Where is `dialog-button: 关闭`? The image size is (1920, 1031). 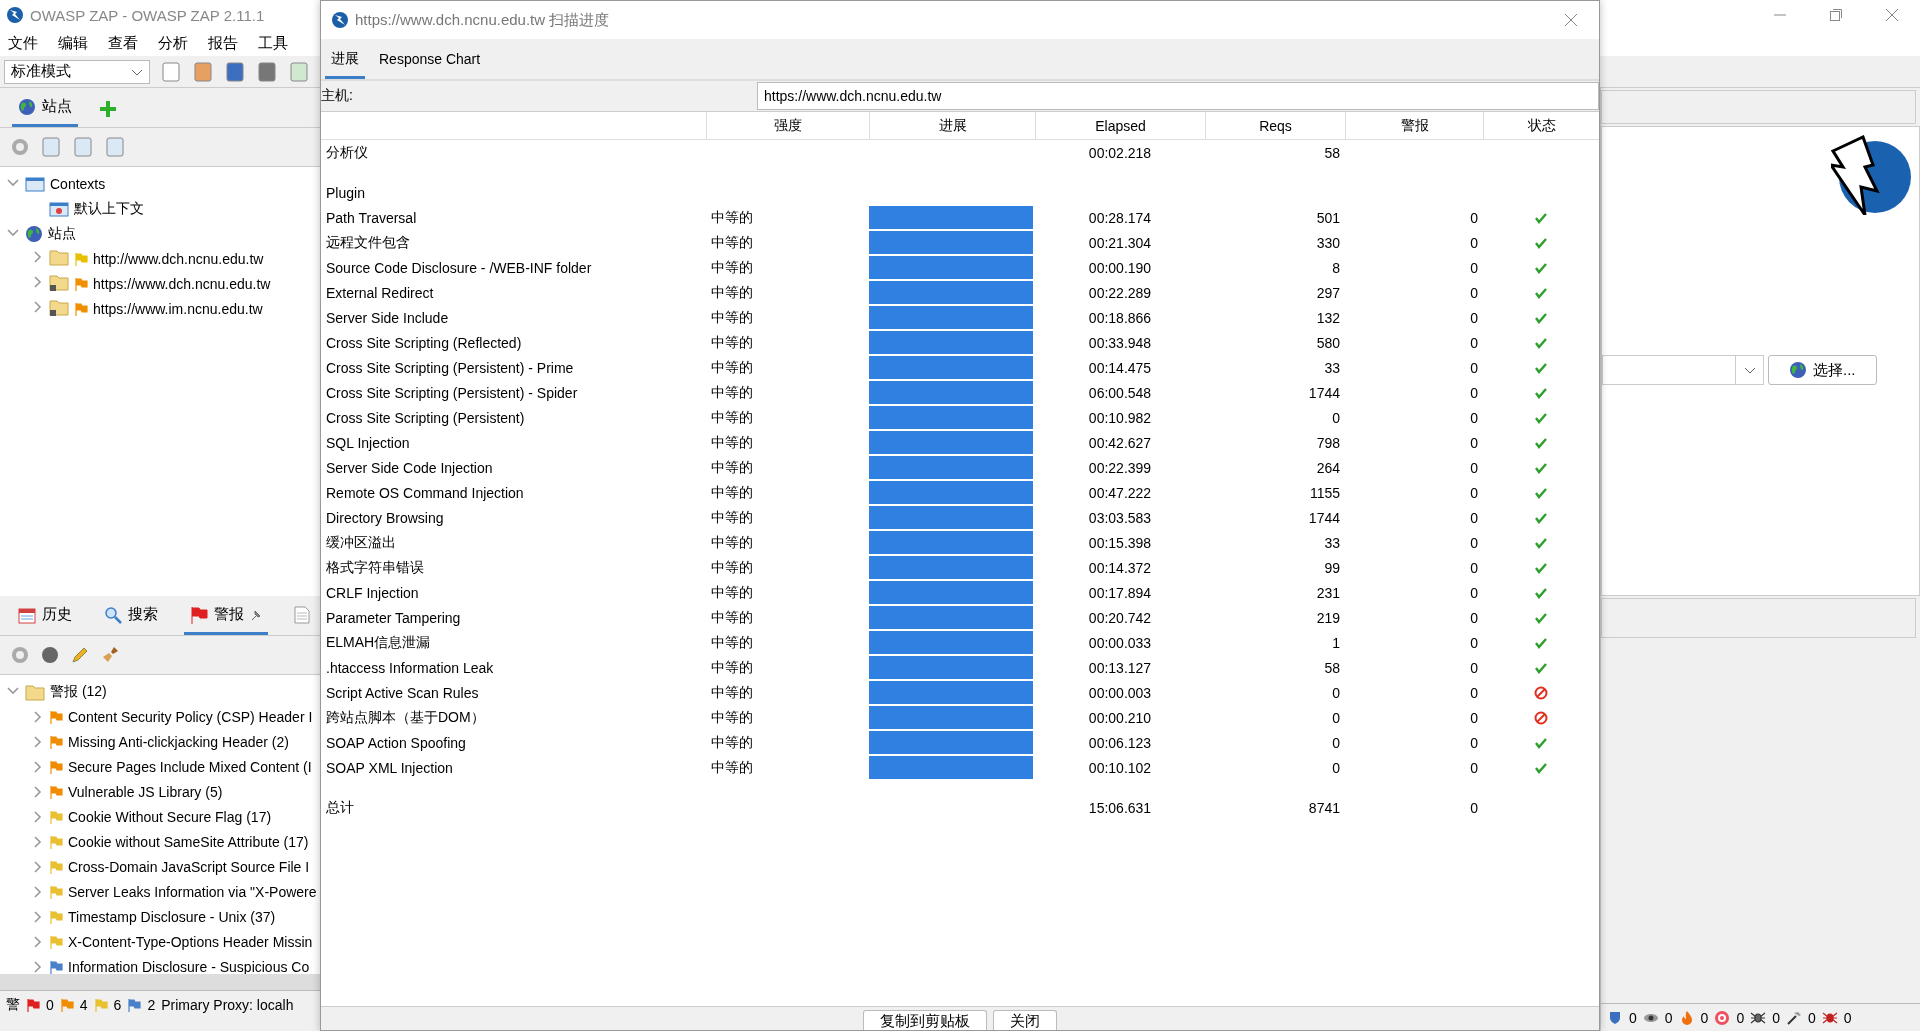 dialog-button: 关闭 is located at coordinates (1025, 1020).